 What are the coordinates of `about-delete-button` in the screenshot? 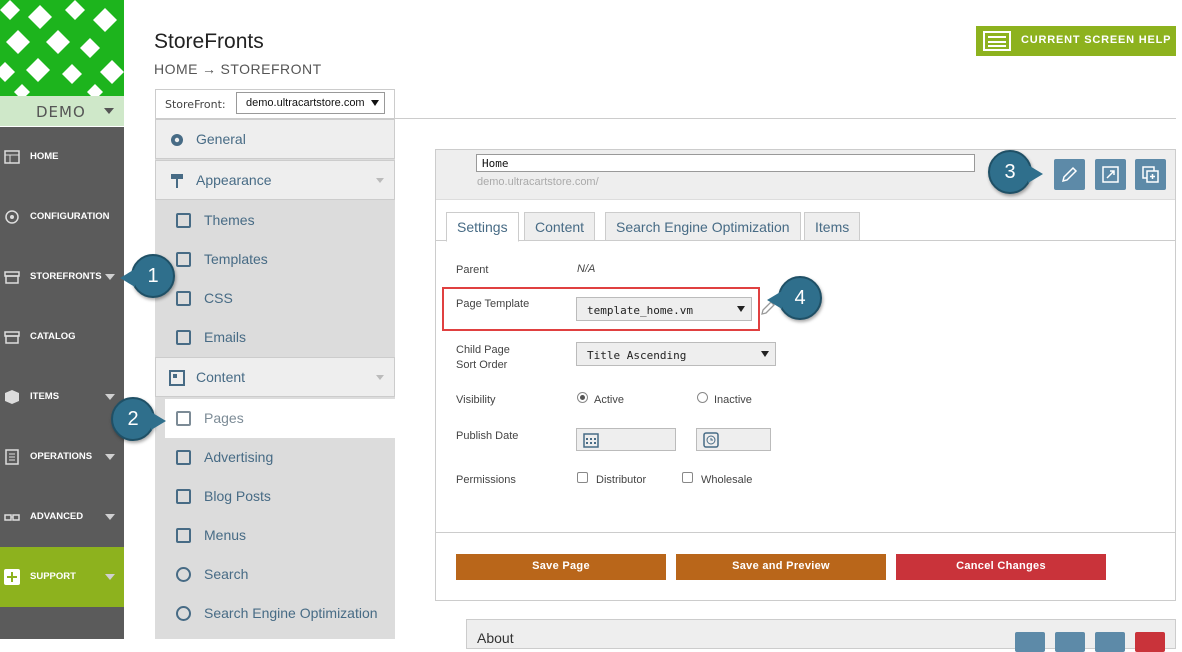 It's located at (1150, 642).